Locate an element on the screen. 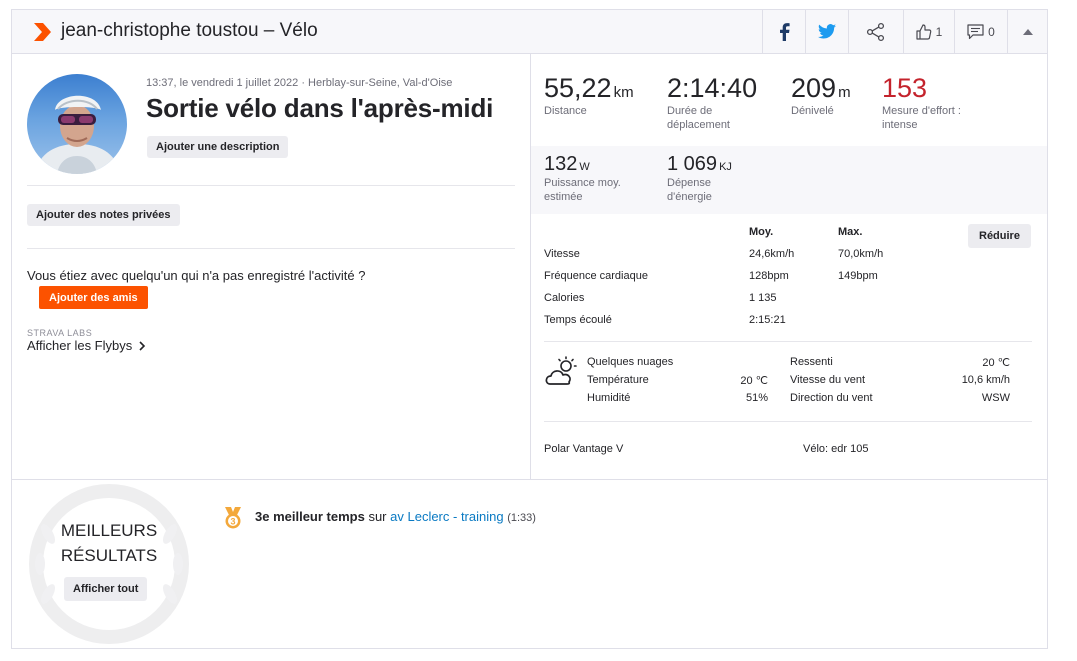 The width and height of the screenshot is (1077, 661). share-button is located at coordinates (875, 31).